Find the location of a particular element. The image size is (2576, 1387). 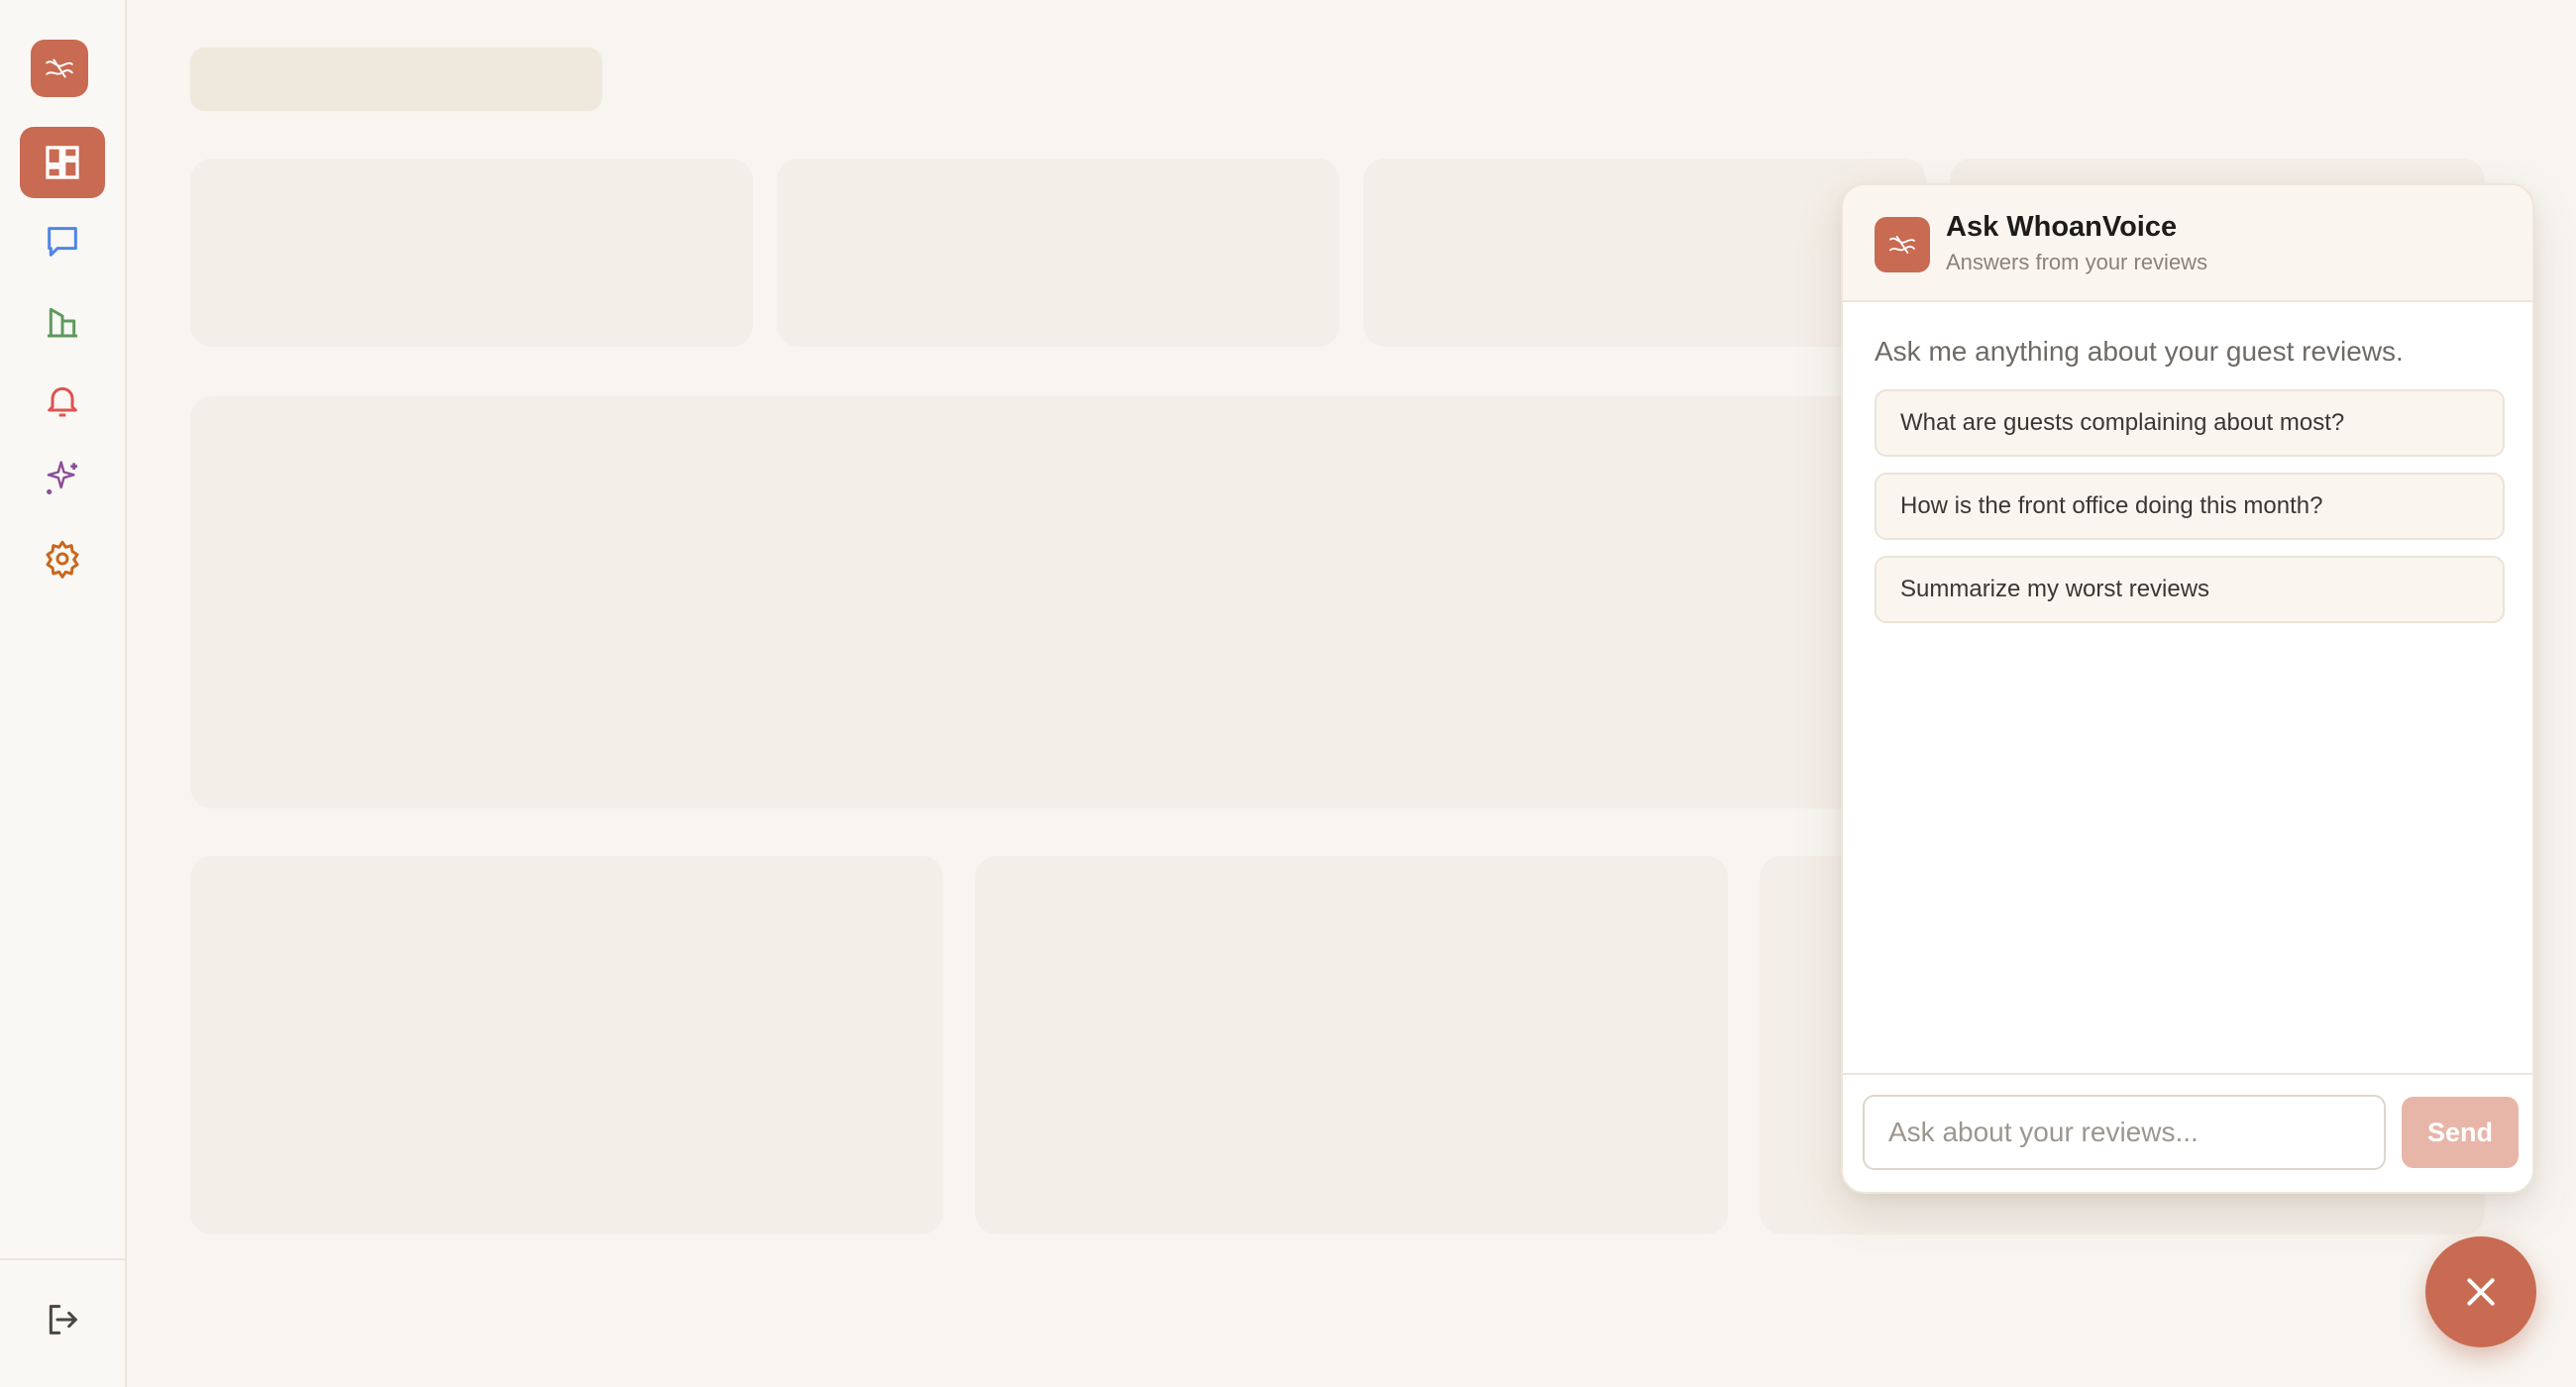

sidebar-item-settings is located at coordinates (62, 558).